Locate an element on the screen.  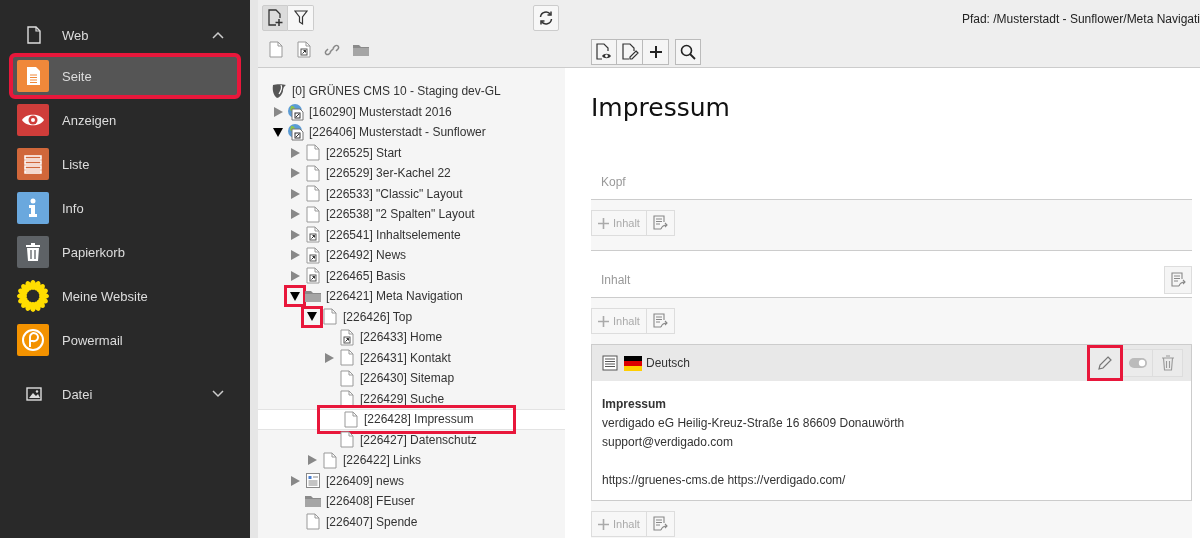
content-text-line: https://gruenes-cms.de https://verdigado.com/ is located at coordinates (724, 480).